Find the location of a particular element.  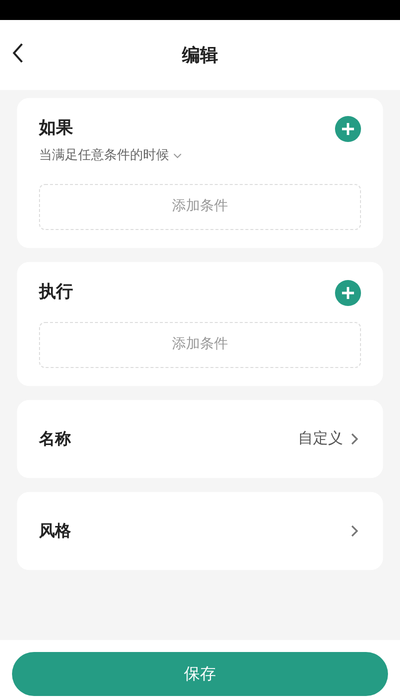

row-value: 自定义 is located at coordinates (320, 439).